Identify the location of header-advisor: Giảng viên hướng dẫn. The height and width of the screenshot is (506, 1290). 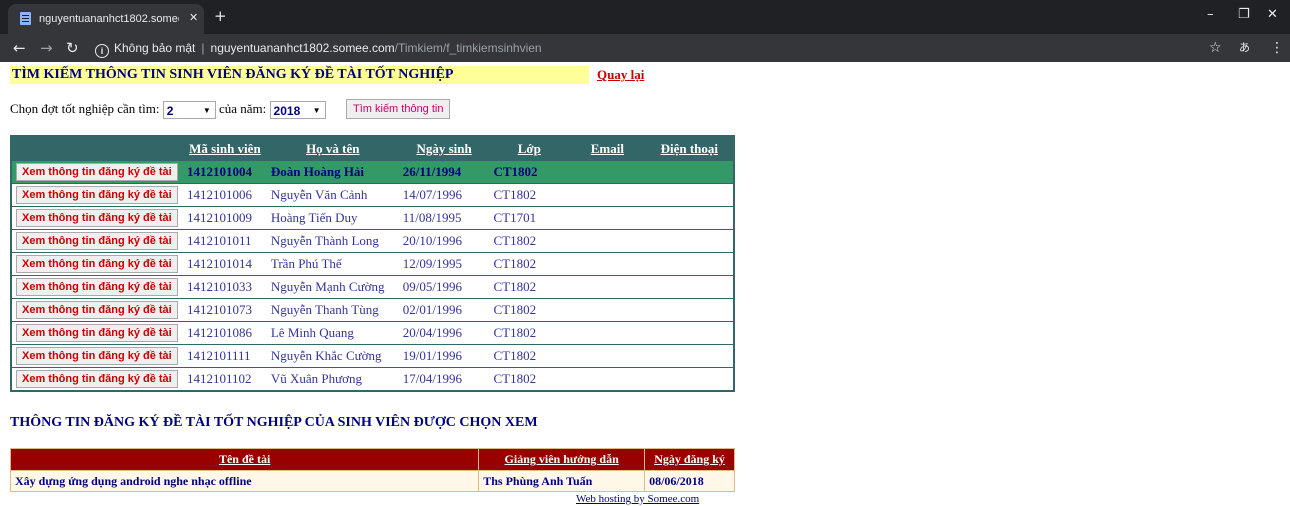
(562, 459).